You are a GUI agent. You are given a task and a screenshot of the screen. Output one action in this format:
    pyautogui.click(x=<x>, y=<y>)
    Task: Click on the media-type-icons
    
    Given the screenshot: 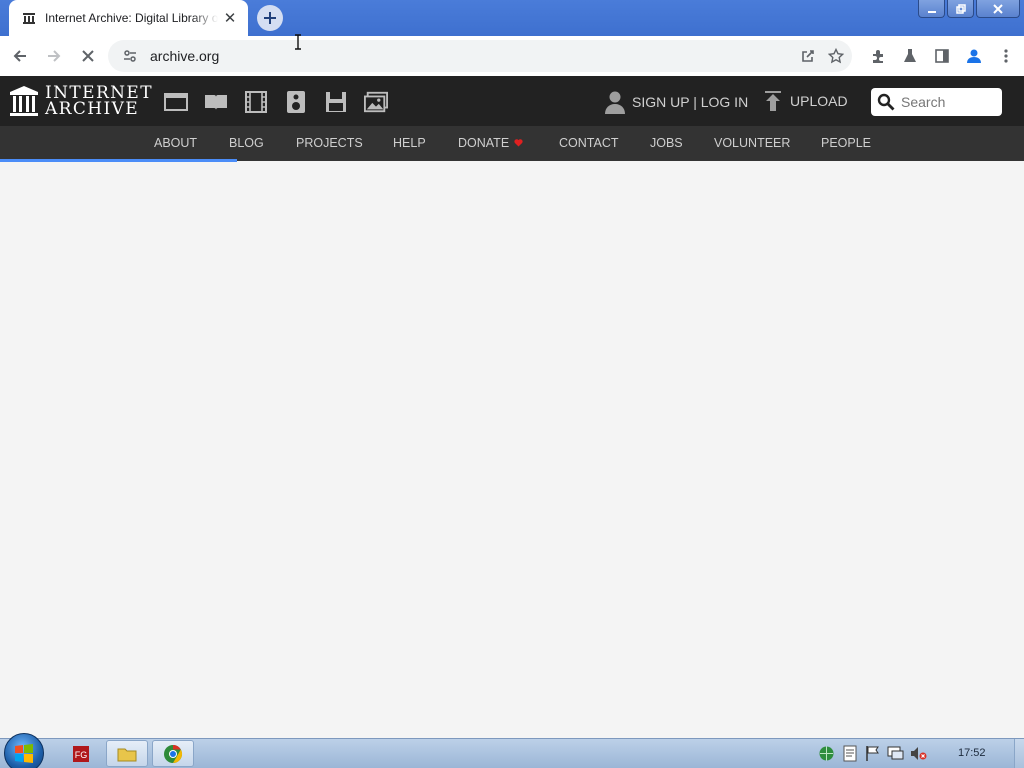 What is the action you would take?
    pyautogui.click(x=276, y=102)
    